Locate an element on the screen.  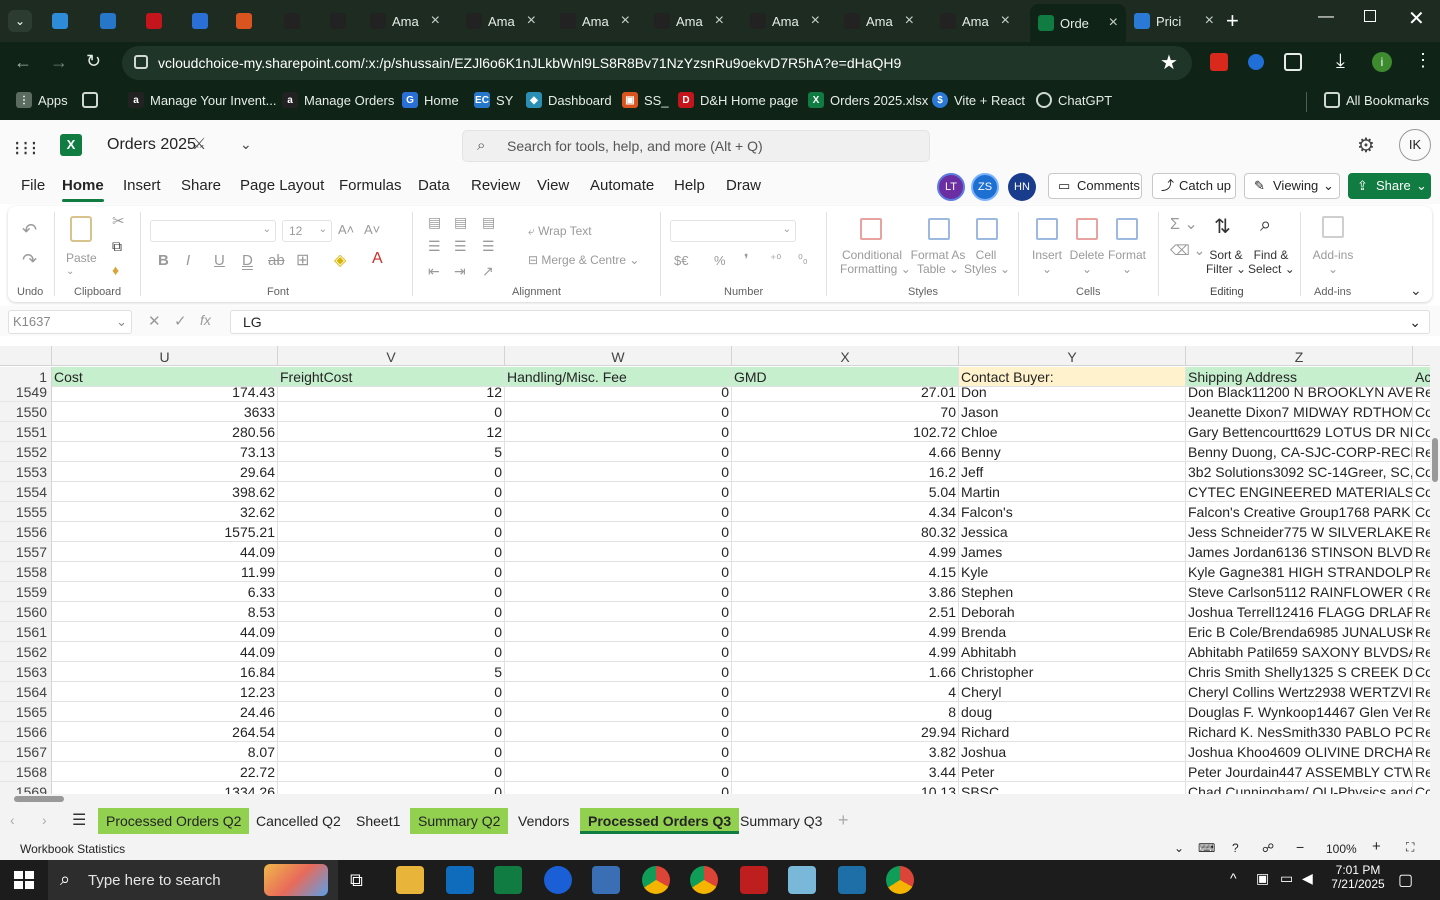
find-select-button: Find & Select ⌄ is located at coordinates (1271, 262).